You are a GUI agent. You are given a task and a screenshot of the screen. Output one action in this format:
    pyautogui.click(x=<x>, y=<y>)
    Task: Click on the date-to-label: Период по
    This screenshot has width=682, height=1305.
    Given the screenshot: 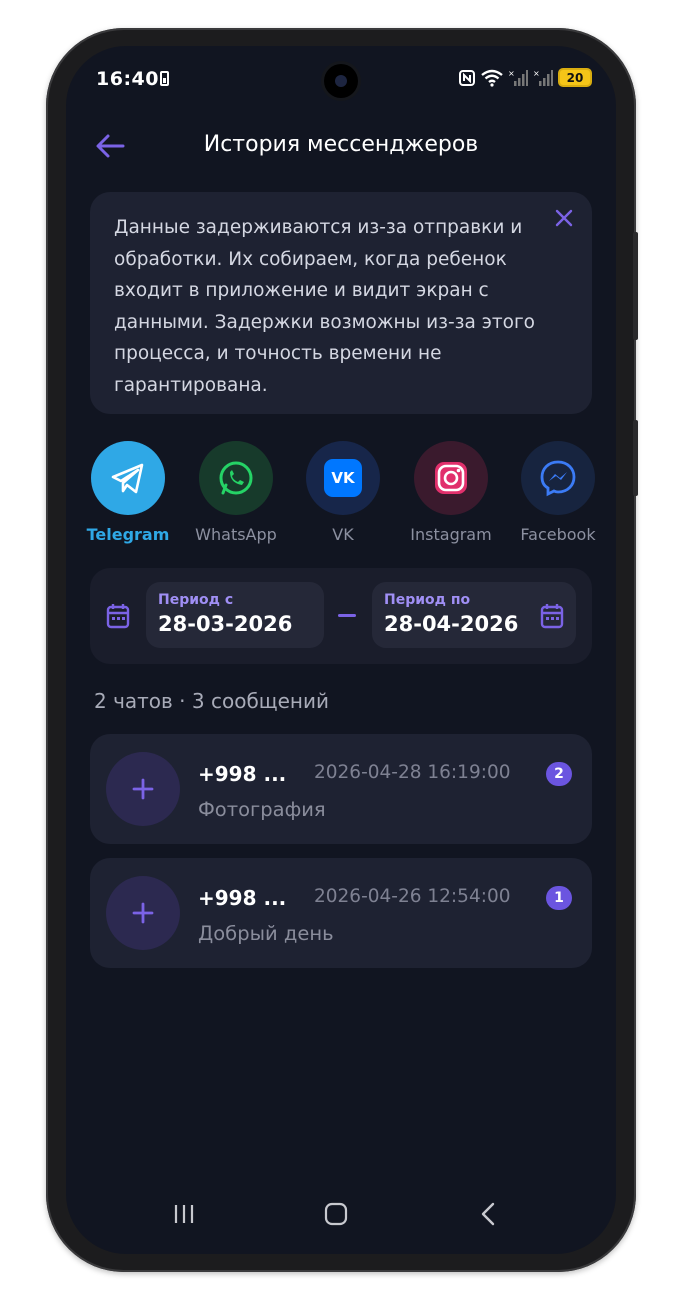 What is the action you would take?
    pyautogui.click(x=427, y=600)
    